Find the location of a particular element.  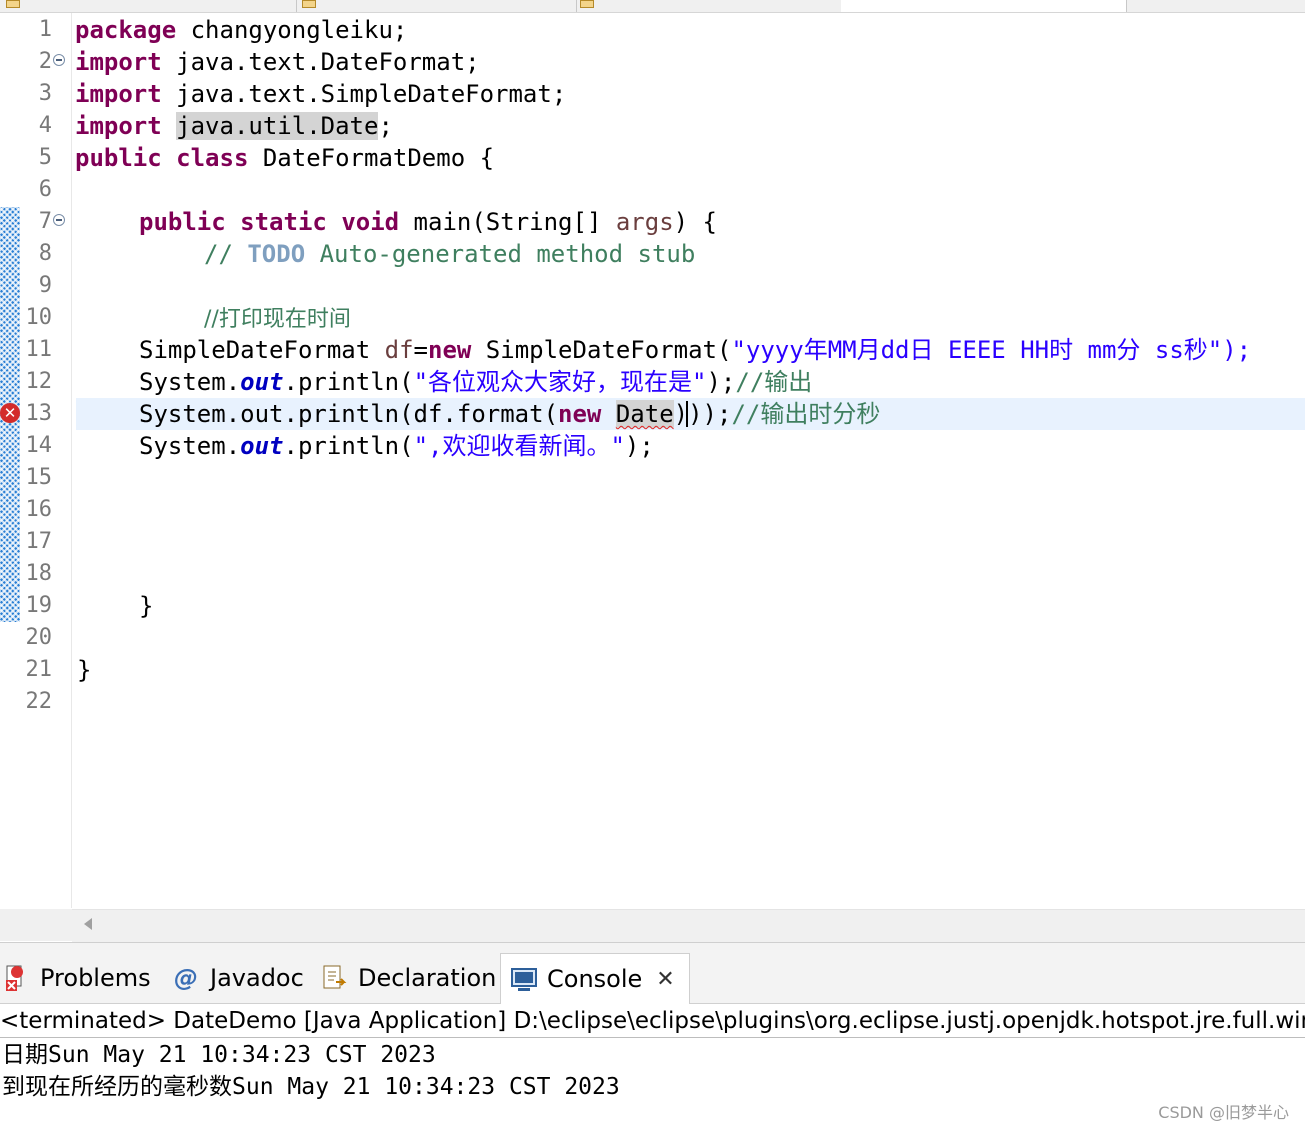

line-number: 4 is located at coordinates (45, 125).